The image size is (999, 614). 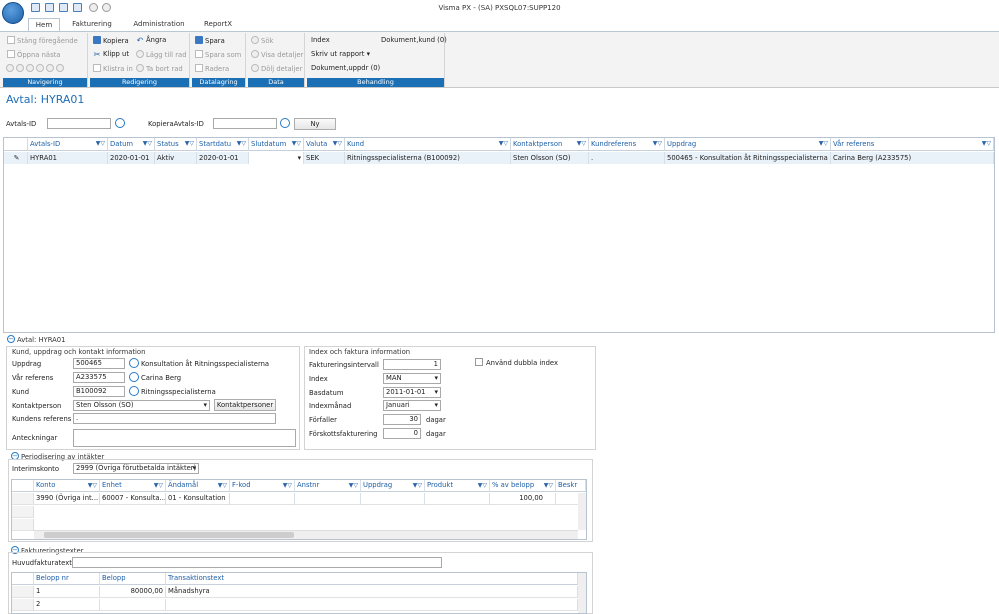 What do you see at coordinates (67, 592) in the screenshot?
I see `cell-belopp-nr: 1` at bounding box center [67, 592].